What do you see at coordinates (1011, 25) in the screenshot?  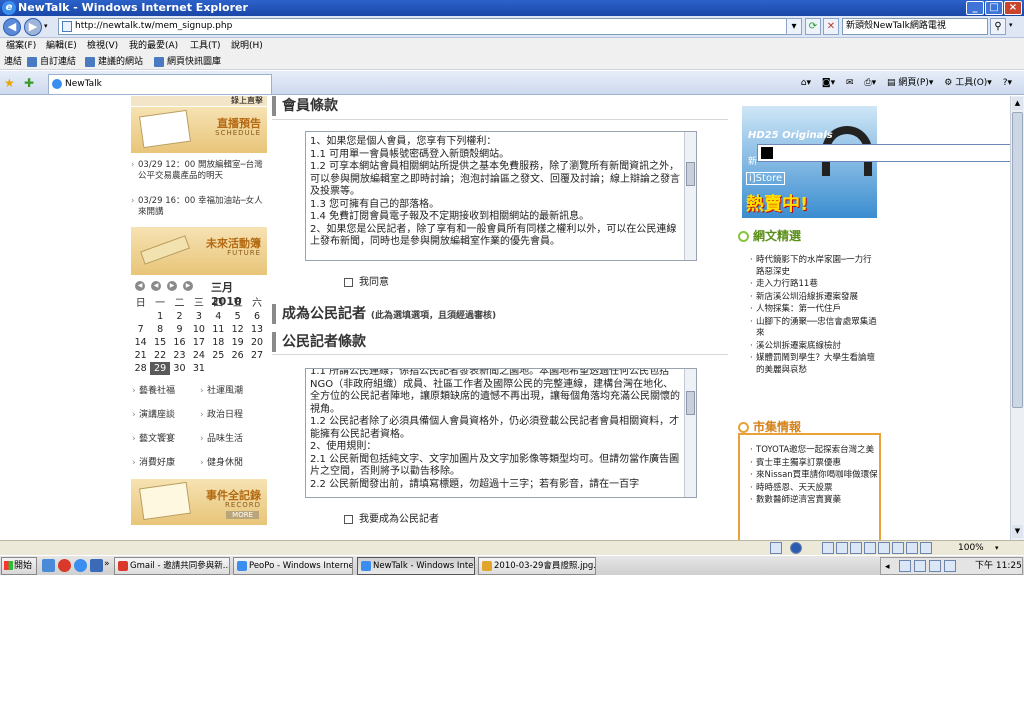 I see `search-options-chevron-icon: ▾` at bounding box center [1011, 25].